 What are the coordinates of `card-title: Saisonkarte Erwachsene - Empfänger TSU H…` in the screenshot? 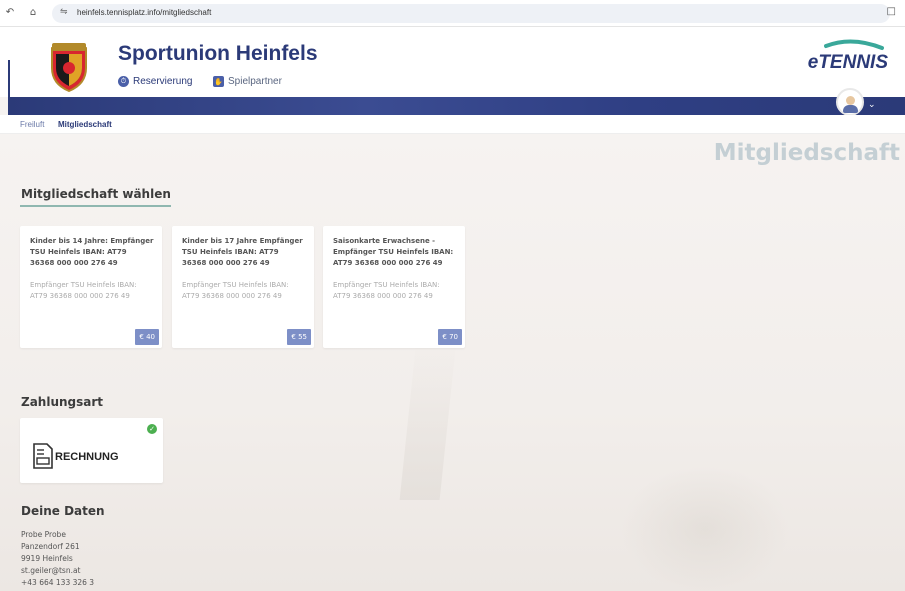 It's located at (393, 252).